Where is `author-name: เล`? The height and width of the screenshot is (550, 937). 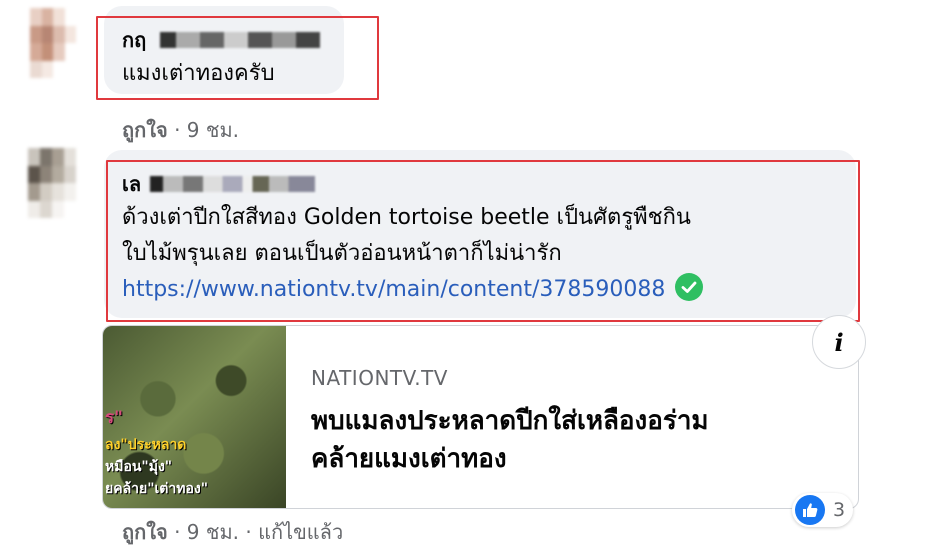
author-name: เล is located at coordinates (131, 184).